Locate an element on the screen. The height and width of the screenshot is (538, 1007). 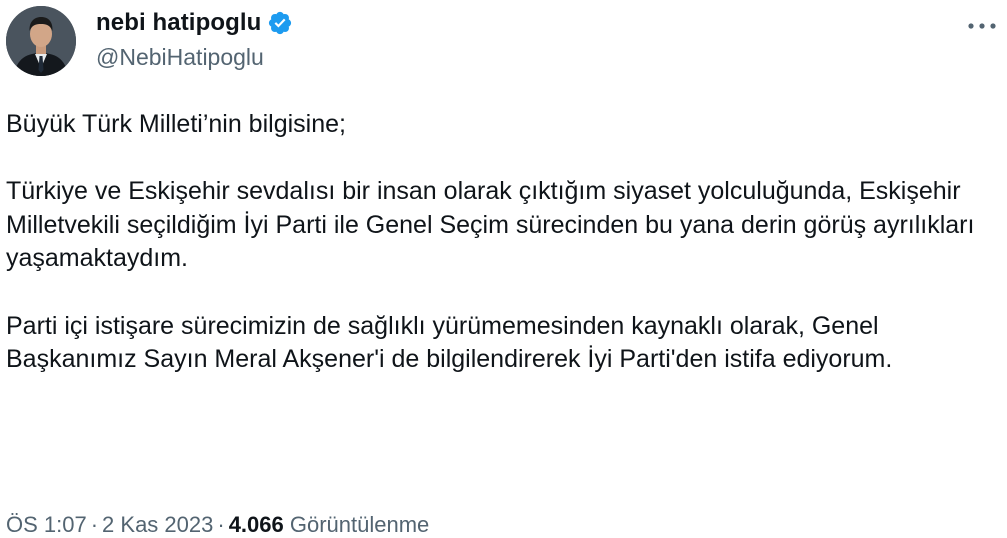
tweet-time: ÖS 1:07 is located at coordinates (46, 524).